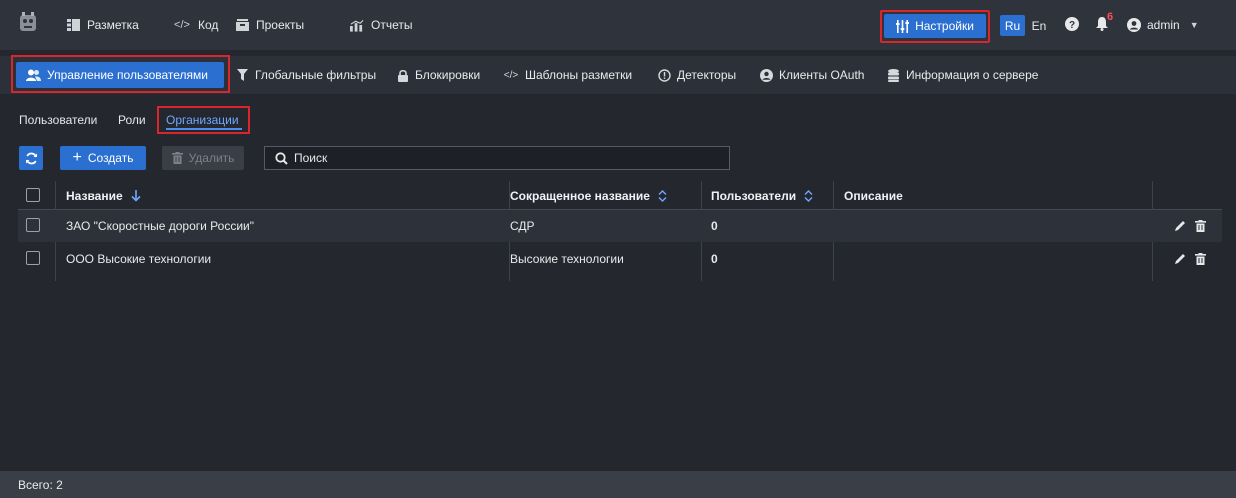 Image resolution: width=1236 pixels, height=498 pixels. Describe the element at coordinates (94, 195) in the screenshot. I see `column-name-label: Название` at that location.